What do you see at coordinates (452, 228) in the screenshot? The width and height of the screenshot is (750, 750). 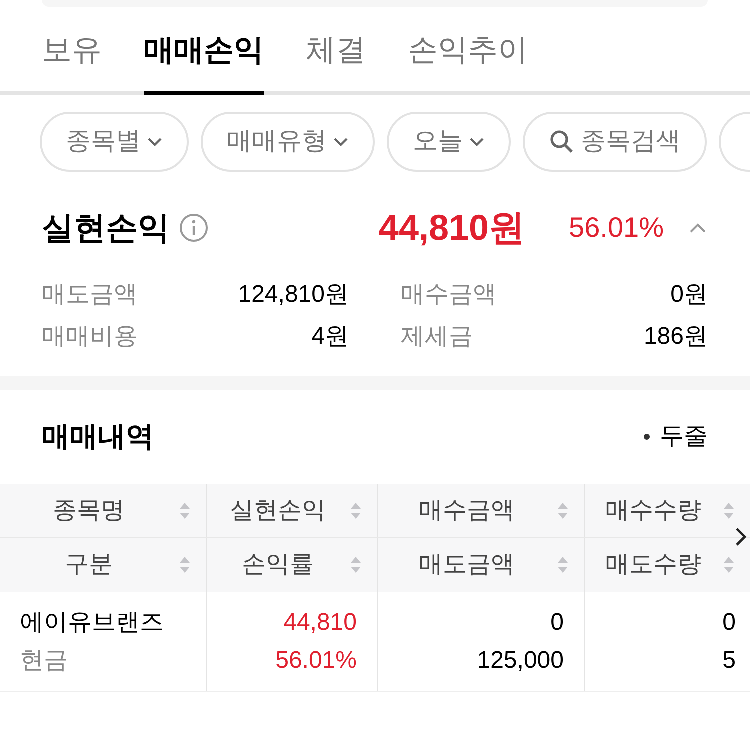 I see `profit-amount: 44,810원` at bounding box center [452, 228].